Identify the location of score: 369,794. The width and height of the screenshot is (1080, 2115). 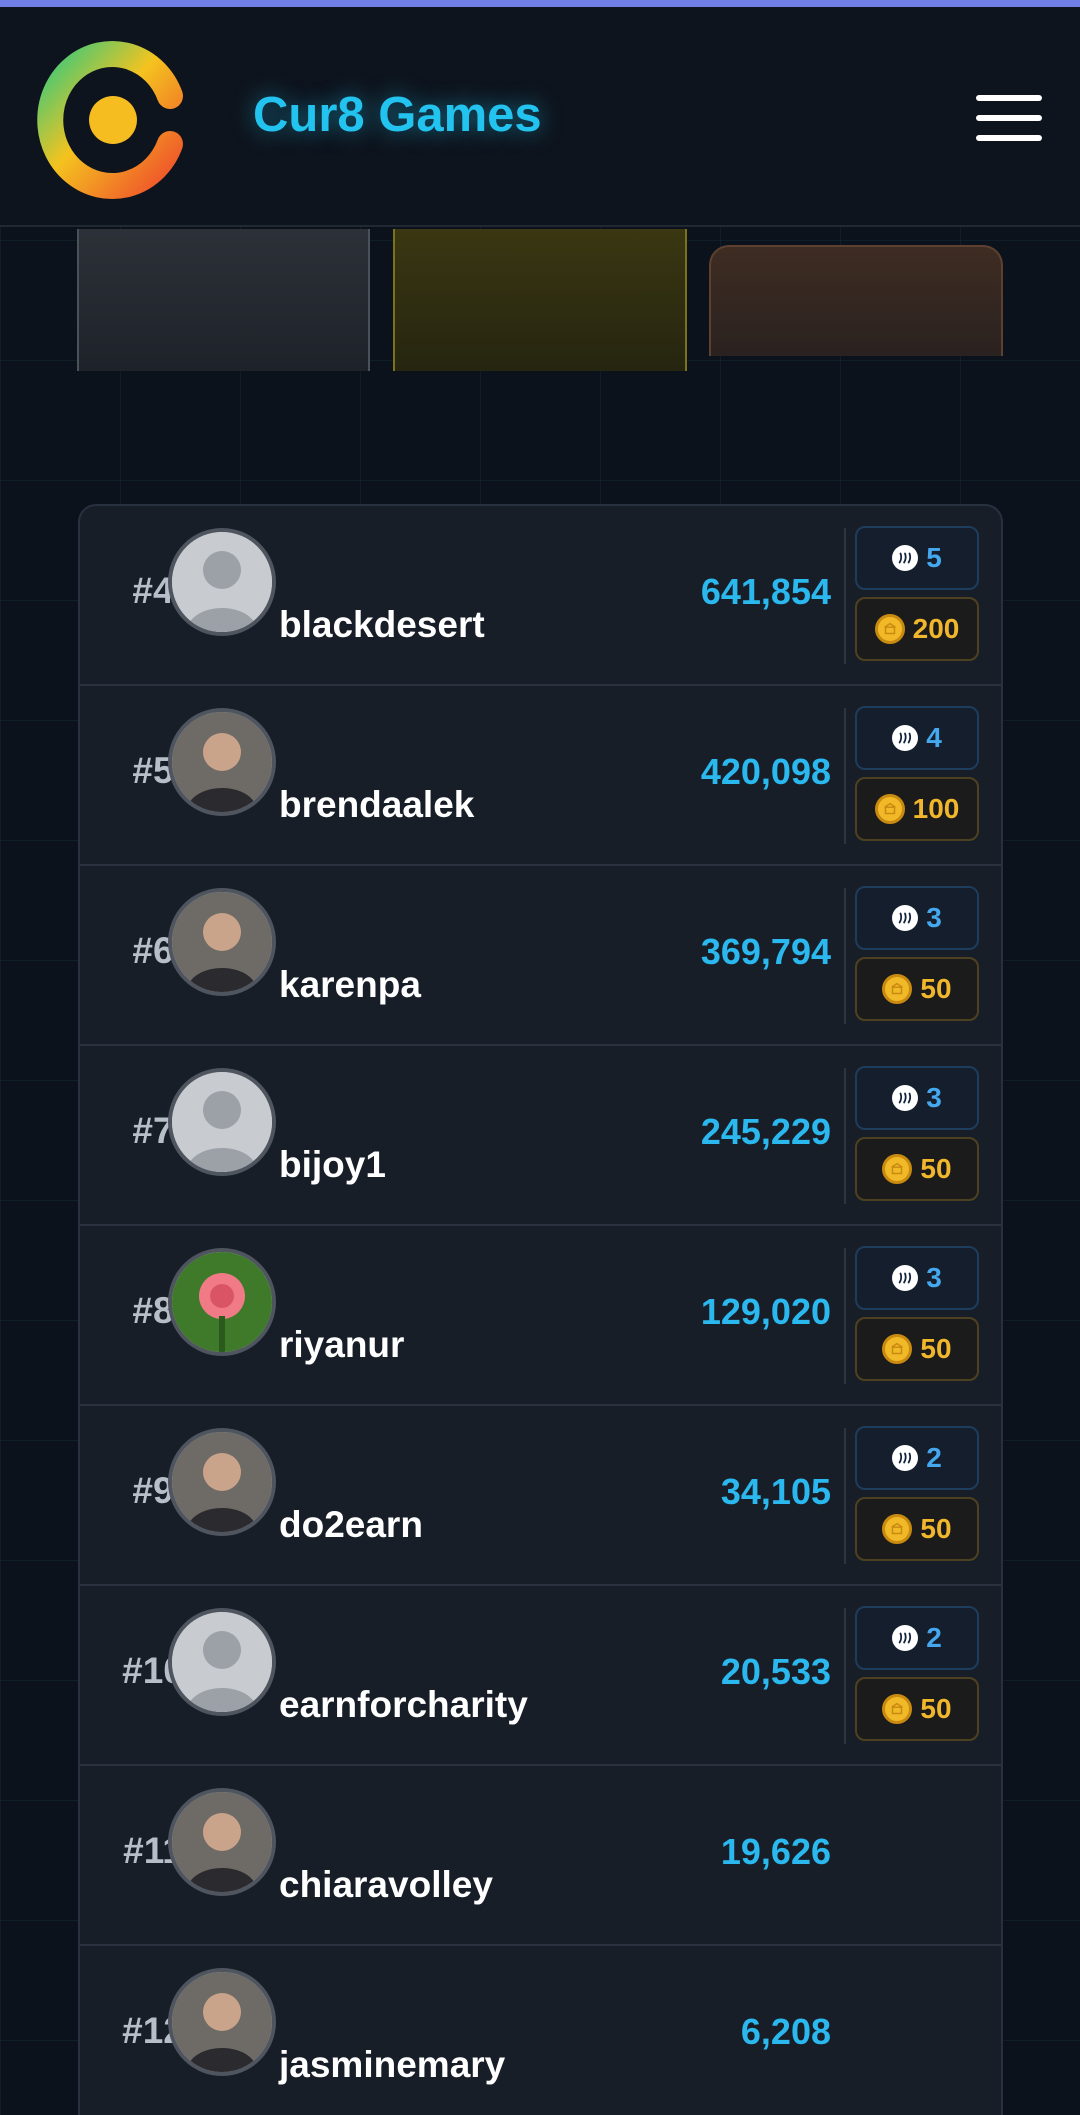
(765, 951).